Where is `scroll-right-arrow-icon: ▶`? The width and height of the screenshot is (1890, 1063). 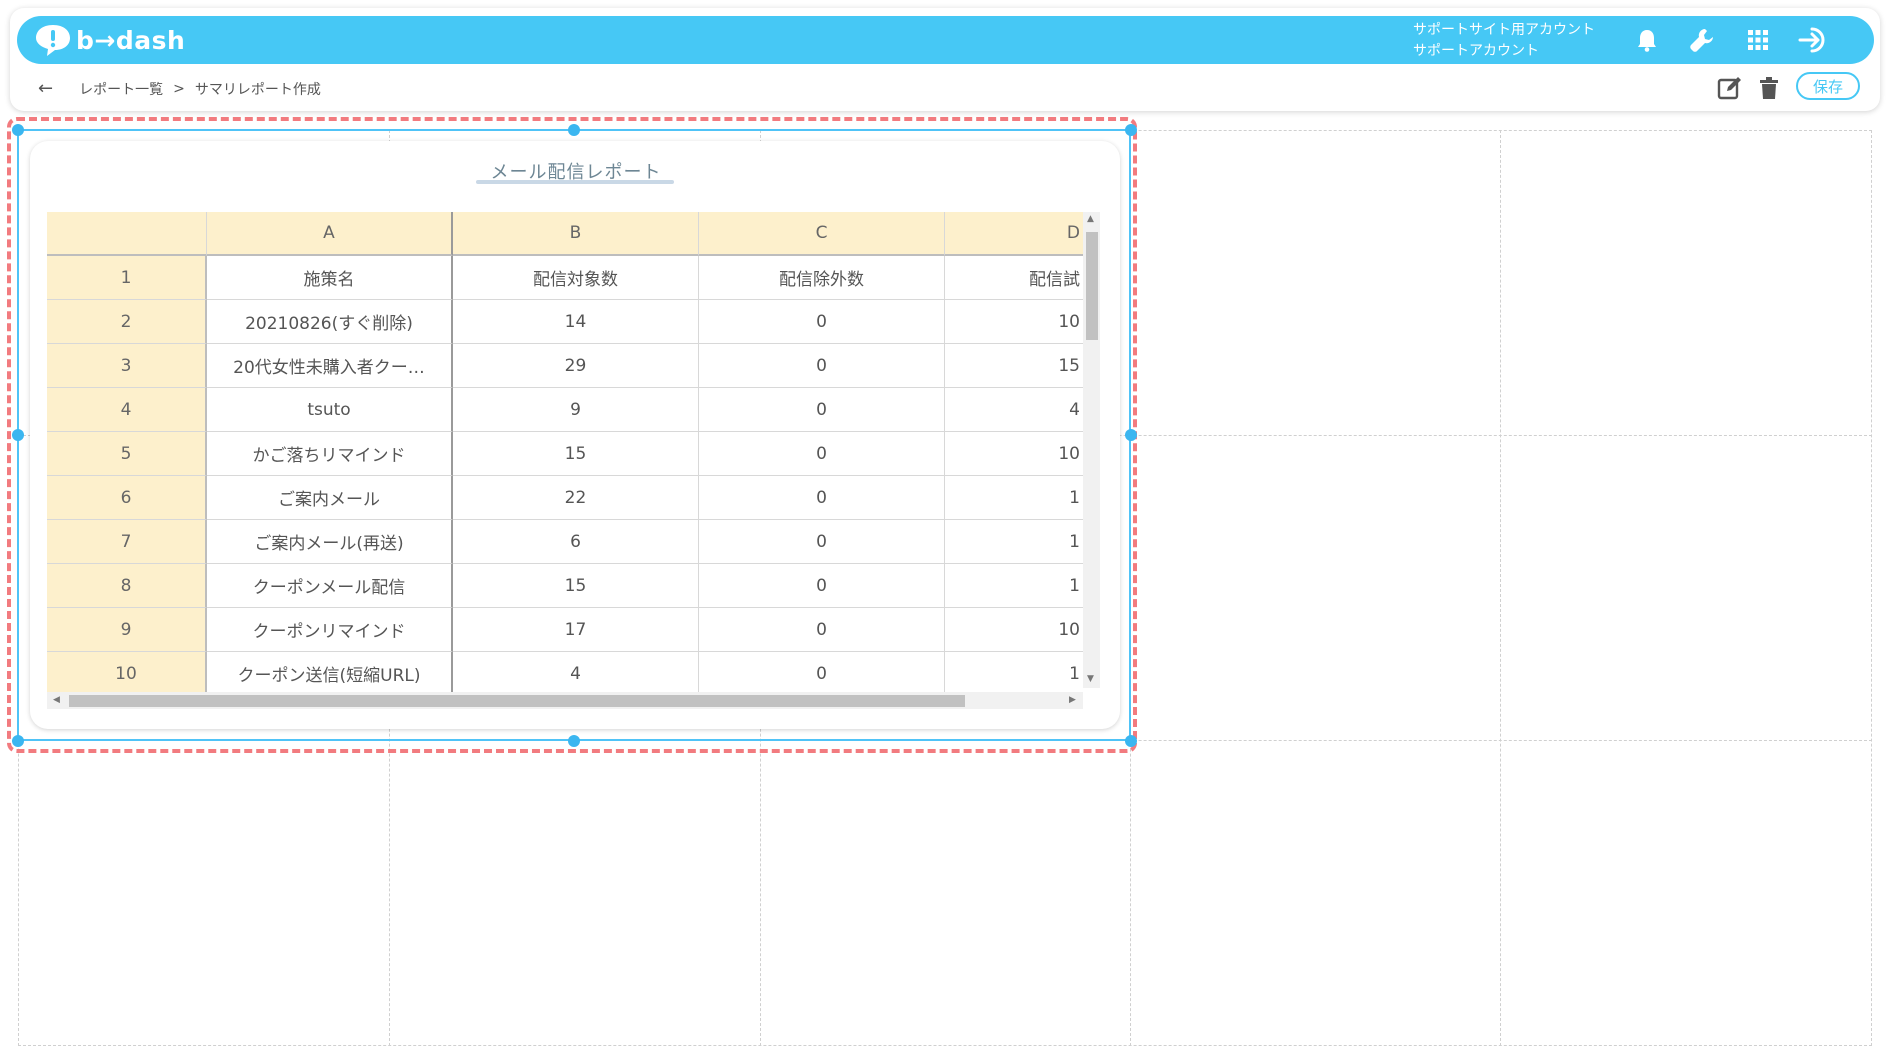 scroll-right-arrow-icon: ▶ is located at coordinates (1072, 700).